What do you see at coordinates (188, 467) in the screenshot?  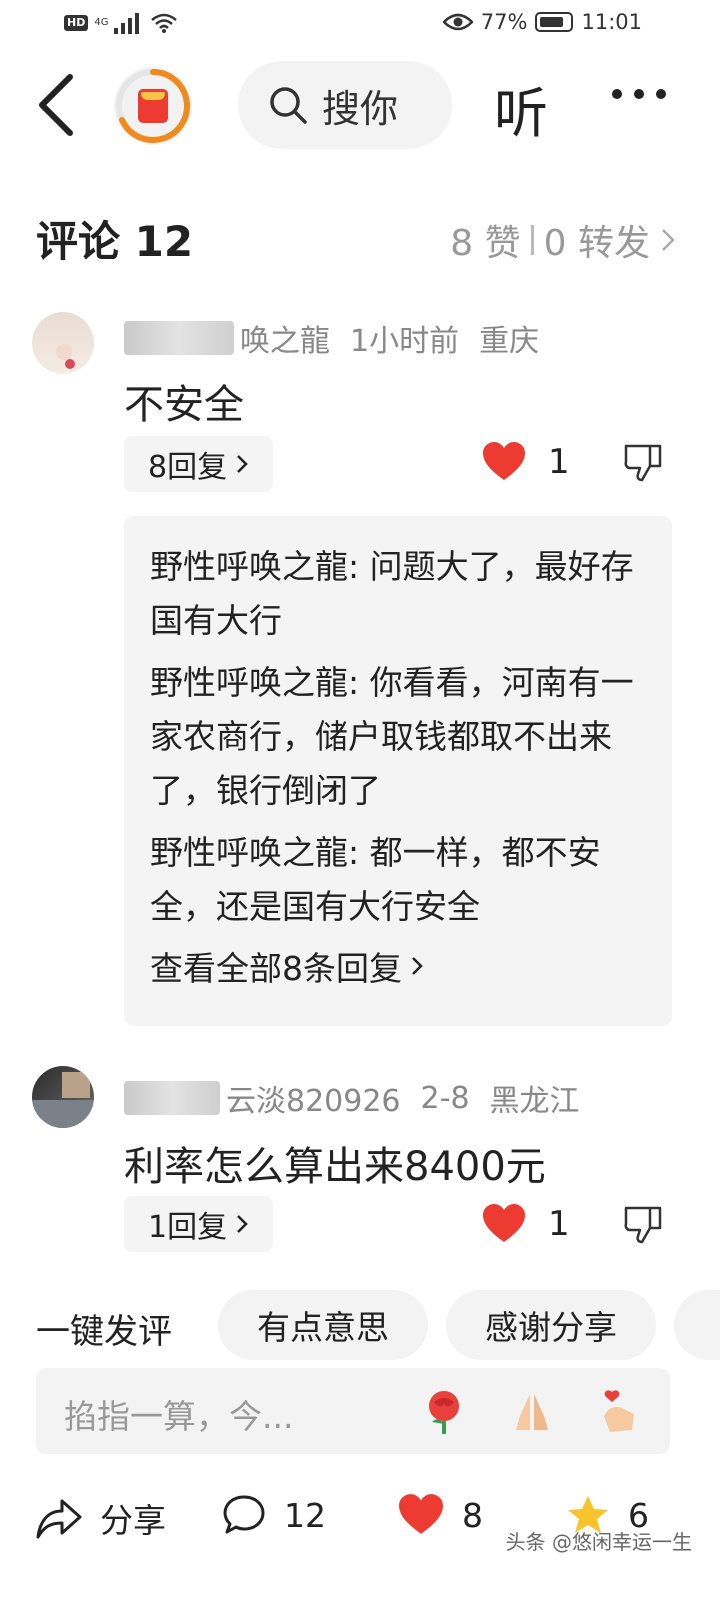 I see `reply-count-label: 8回复` at bounding box center [188, 467].